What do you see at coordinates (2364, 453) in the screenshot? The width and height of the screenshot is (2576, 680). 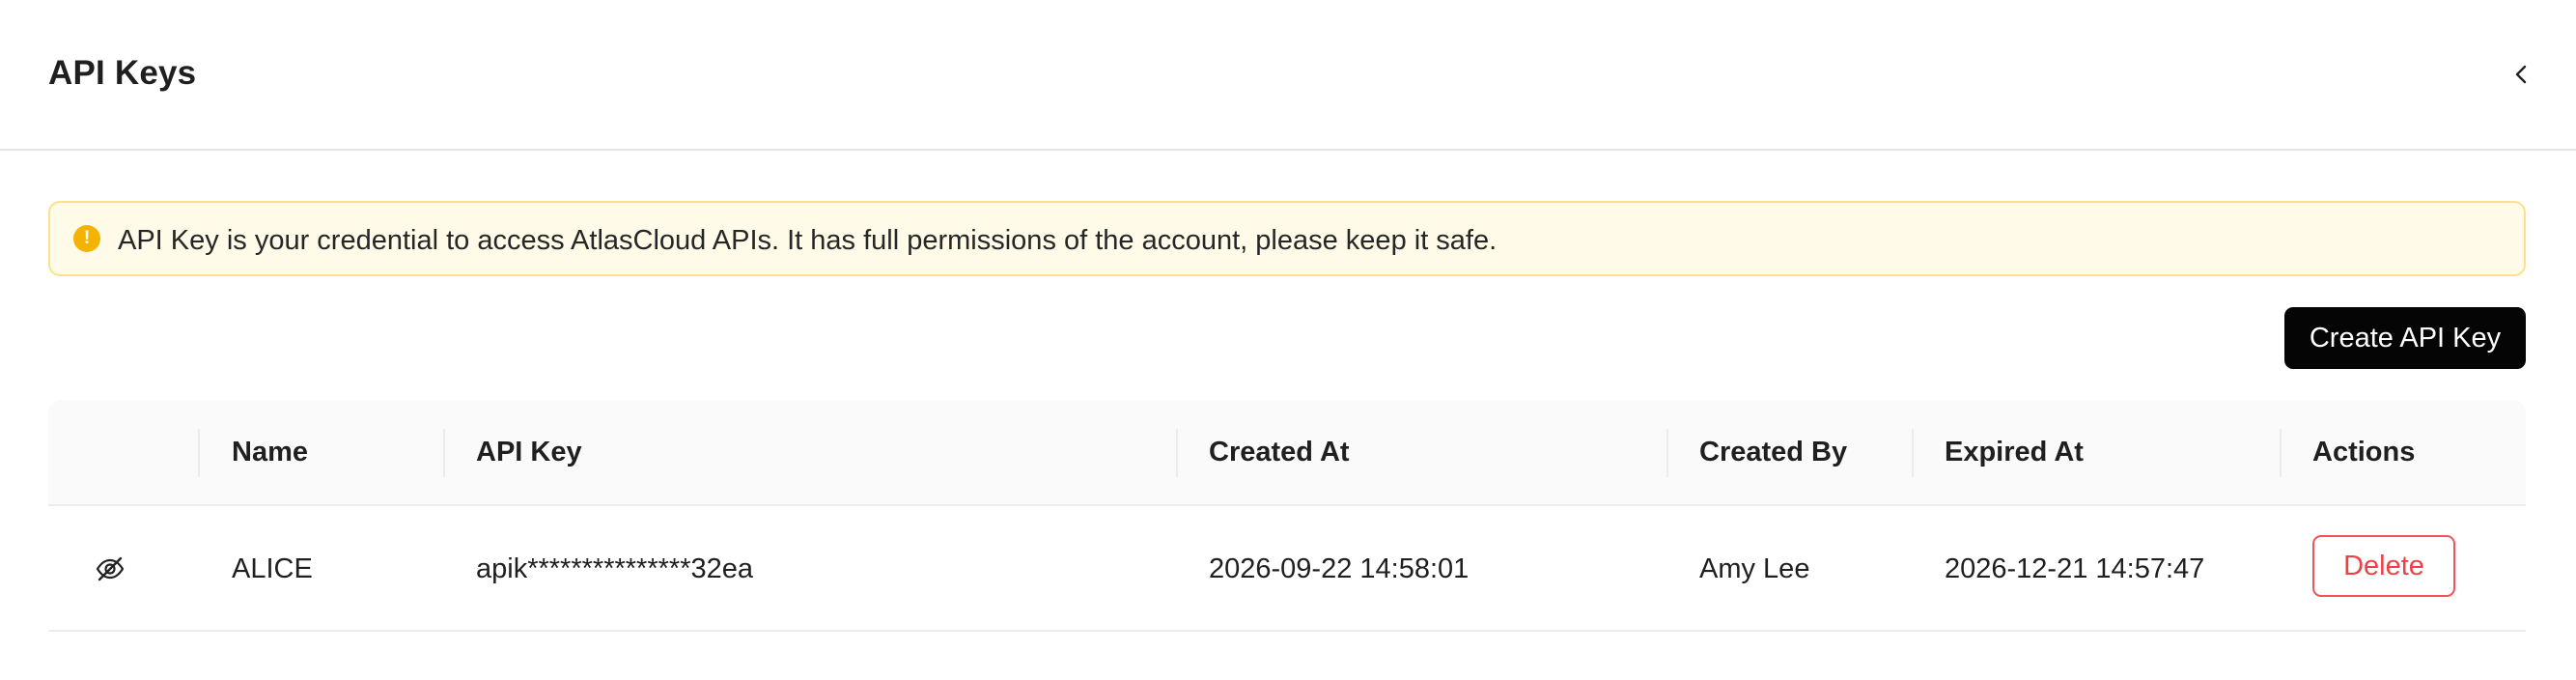 I see `column-header-actions: Actions` at bounding box center [2364, 453].